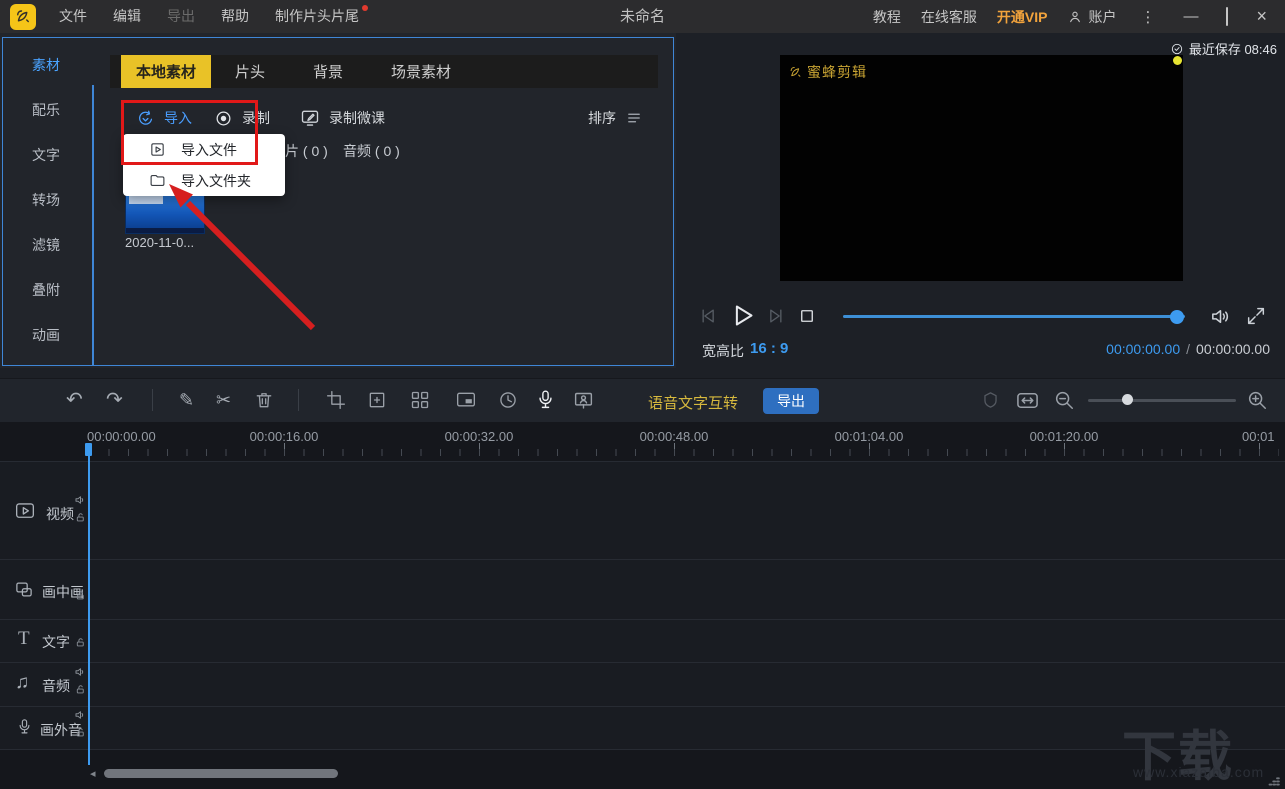 The width and height of the screenshot is (1285, 789). What do you see at coordinates (1064, 400) in the screenshot?
I see `timeline-zoom-out-button` at bounding box center [1064, 400].